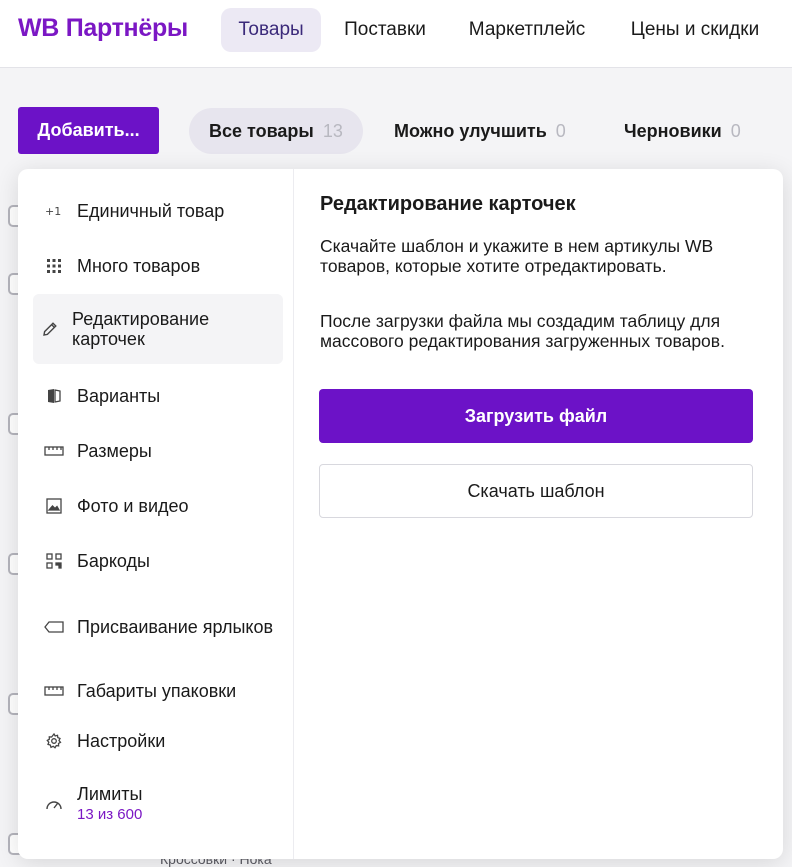 The image size is (792, 867). What do you see at coordinates (54, 741) in the screenshot?
I see `gear-icon` at bounding box center [54, 741].